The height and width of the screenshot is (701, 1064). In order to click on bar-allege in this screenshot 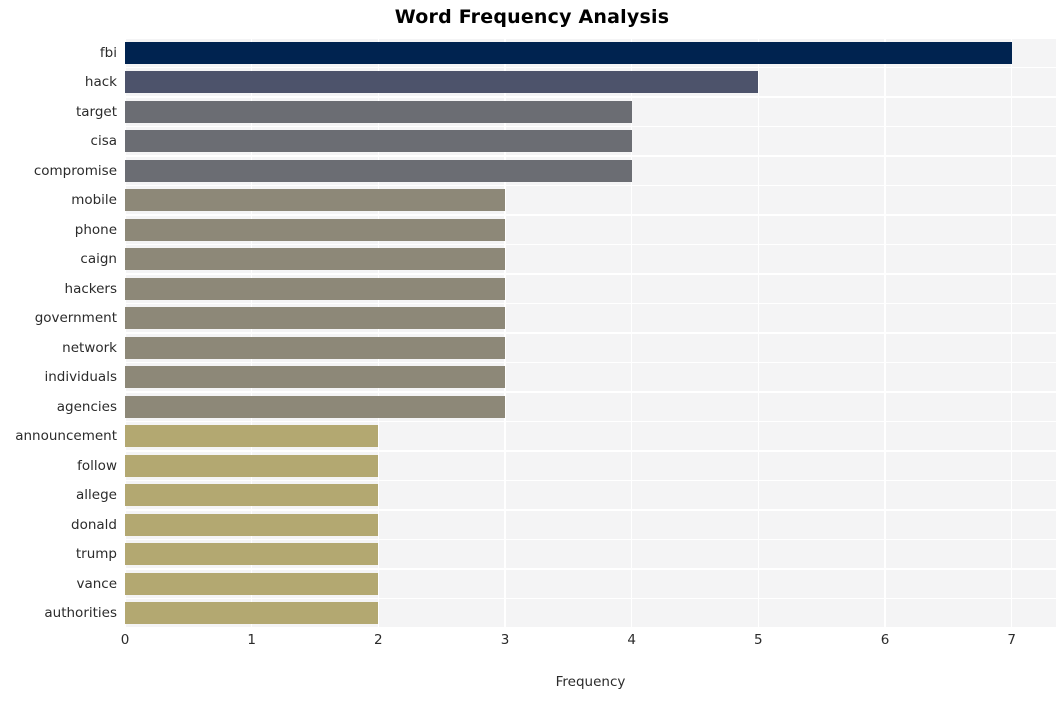, I will do `click(252, 495)`.